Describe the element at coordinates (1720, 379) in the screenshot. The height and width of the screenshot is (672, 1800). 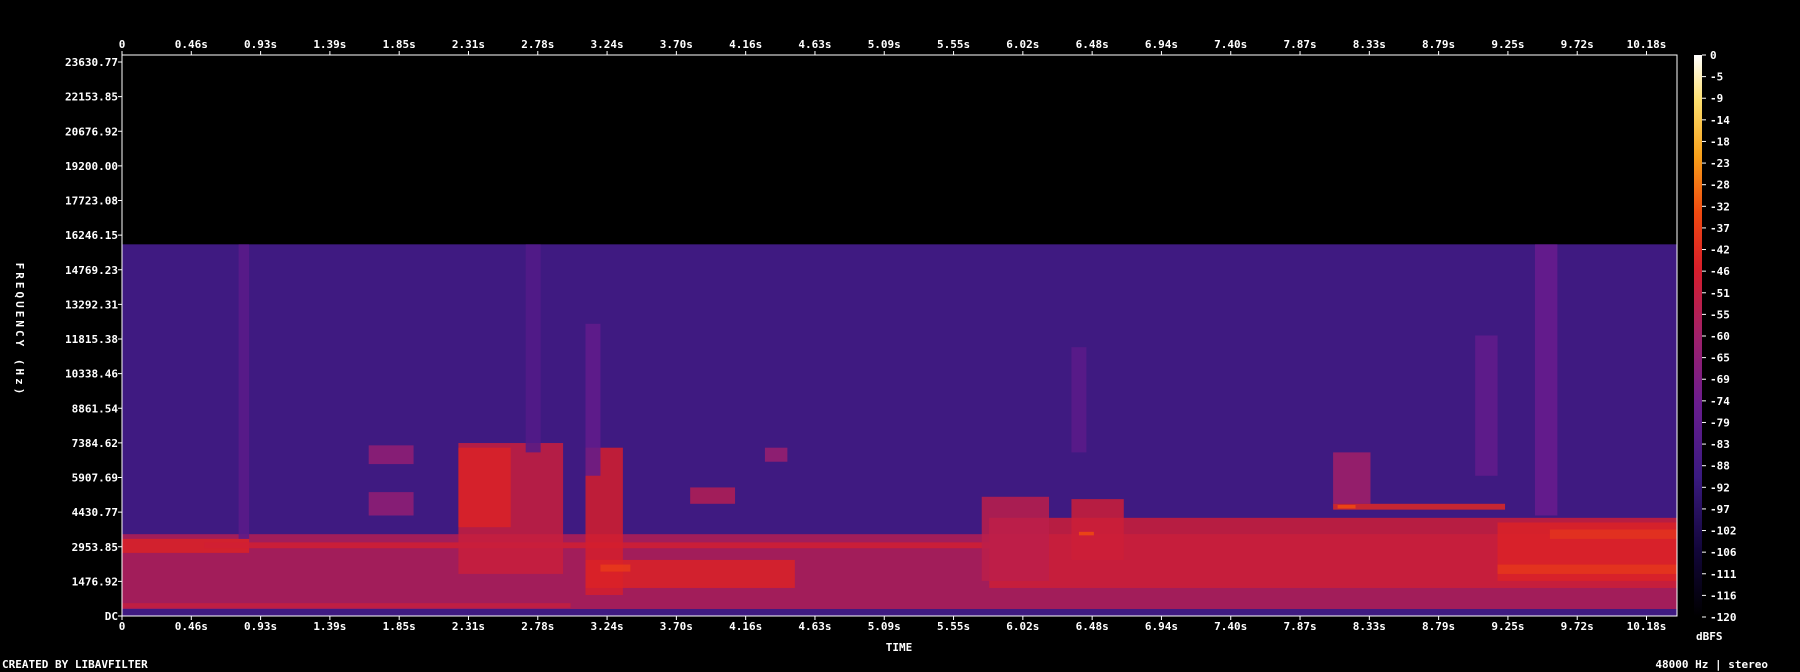
I see `colorbar-tick-label: -69` at that location.